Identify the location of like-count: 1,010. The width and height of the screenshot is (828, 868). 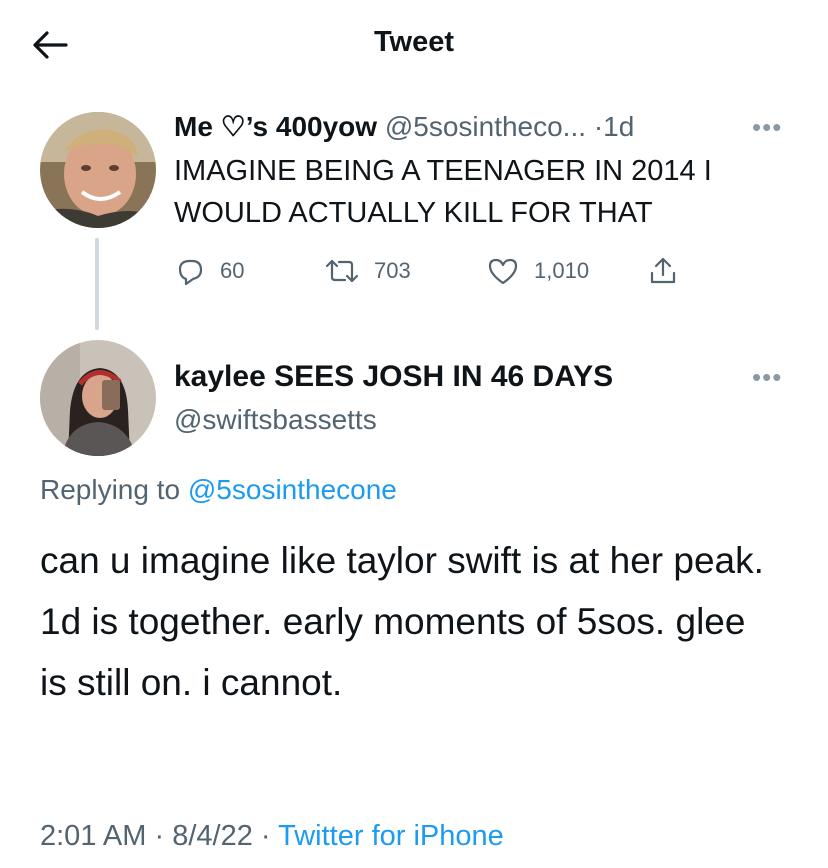
(562, 270).